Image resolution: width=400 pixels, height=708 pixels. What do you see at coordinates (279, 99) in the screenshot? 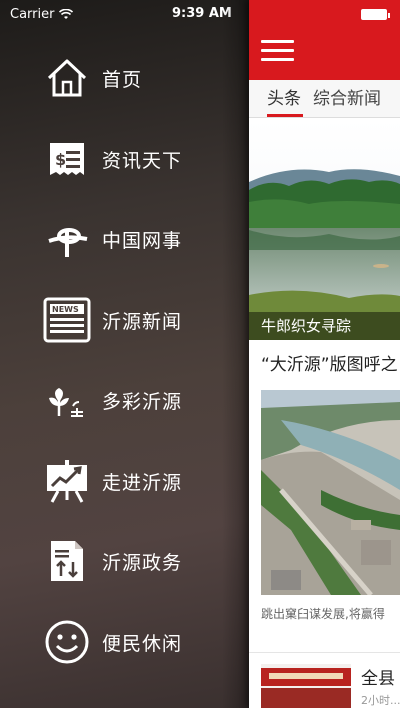
I see `tab-headlines: 头条` at bounding box center [279, 99].